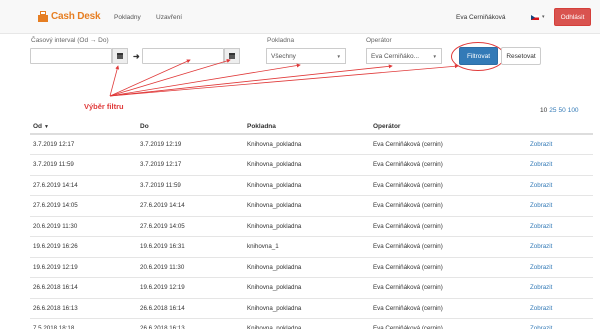 The image size is (600, 329). What do you see at coordinates (104, 106) in the screenshot?
I see `annotation-label: Výběr filtru` at bounding box center [104, 106].